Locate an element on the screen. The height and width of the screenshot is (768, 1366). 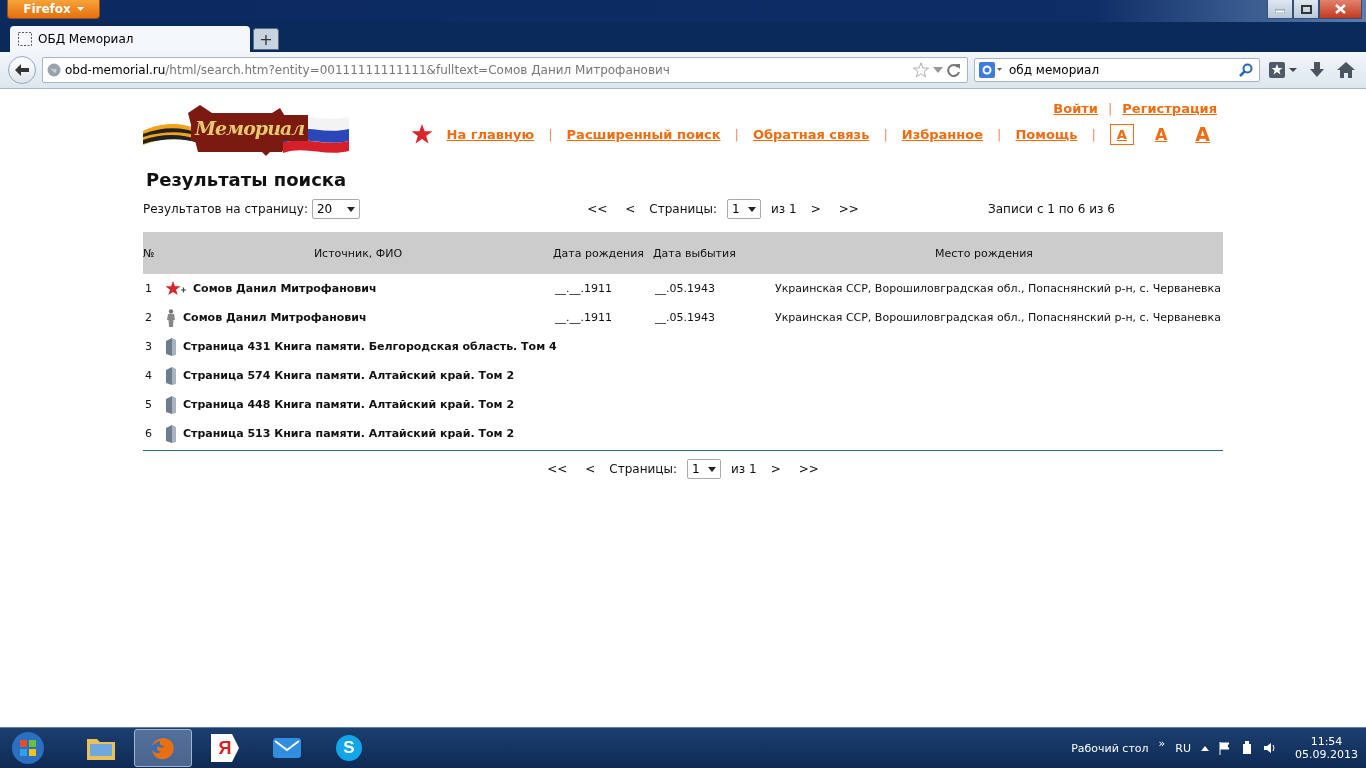
search-field: обд мемориал is located at coordinates (1117, 70).